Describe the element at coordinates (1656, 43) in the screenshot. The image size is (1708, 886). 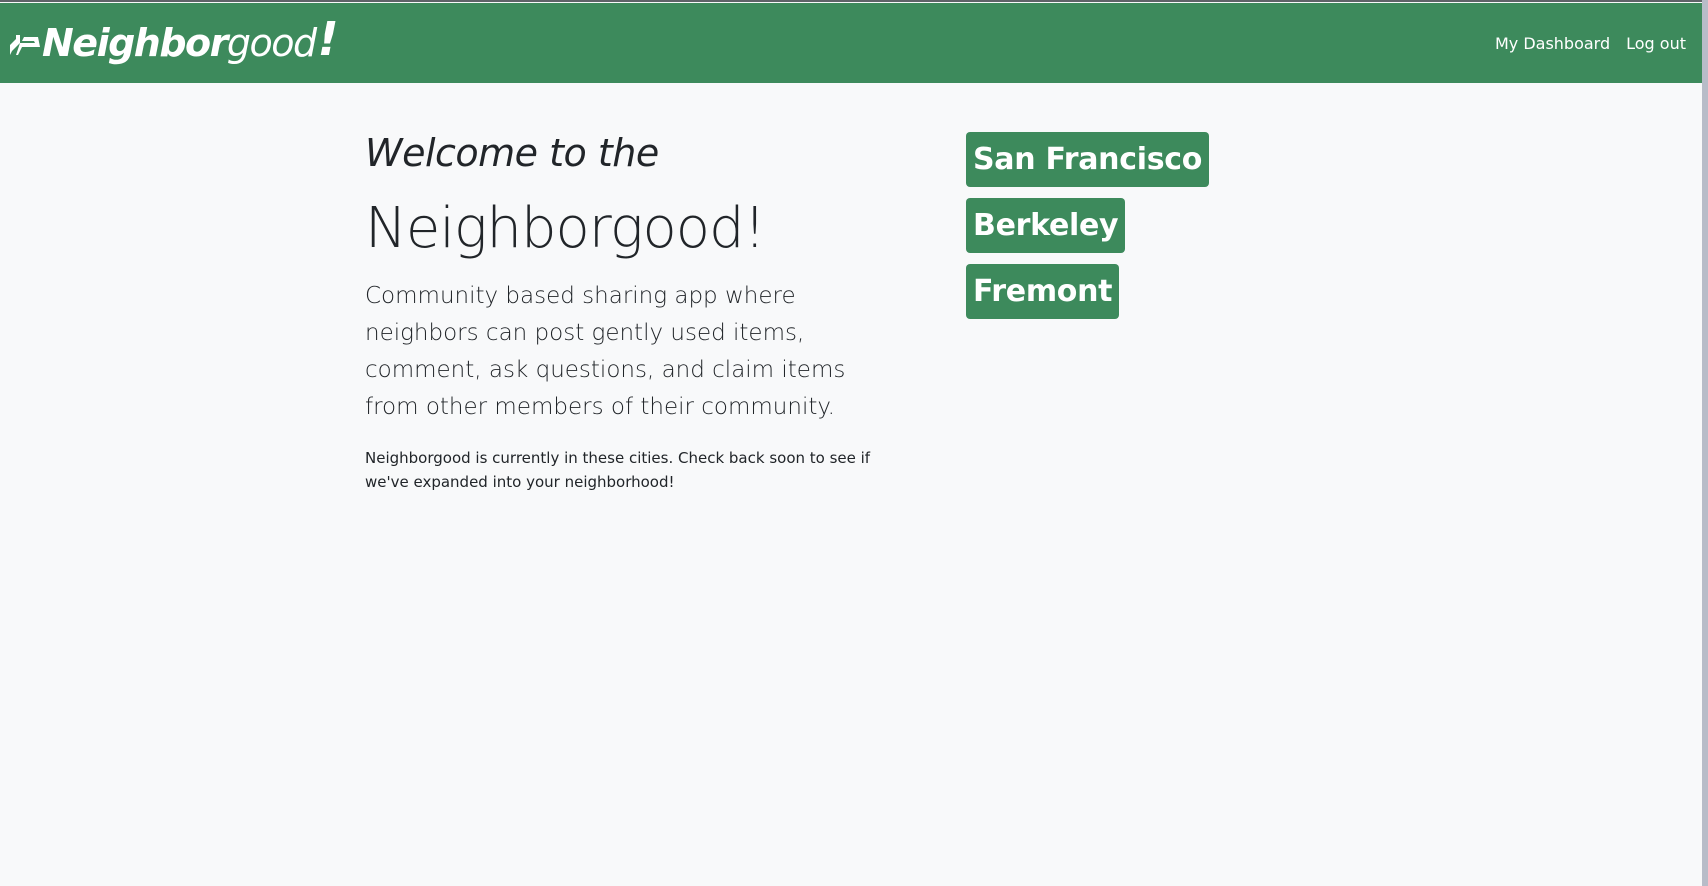
I see `log-out-link: Log out` at that location.